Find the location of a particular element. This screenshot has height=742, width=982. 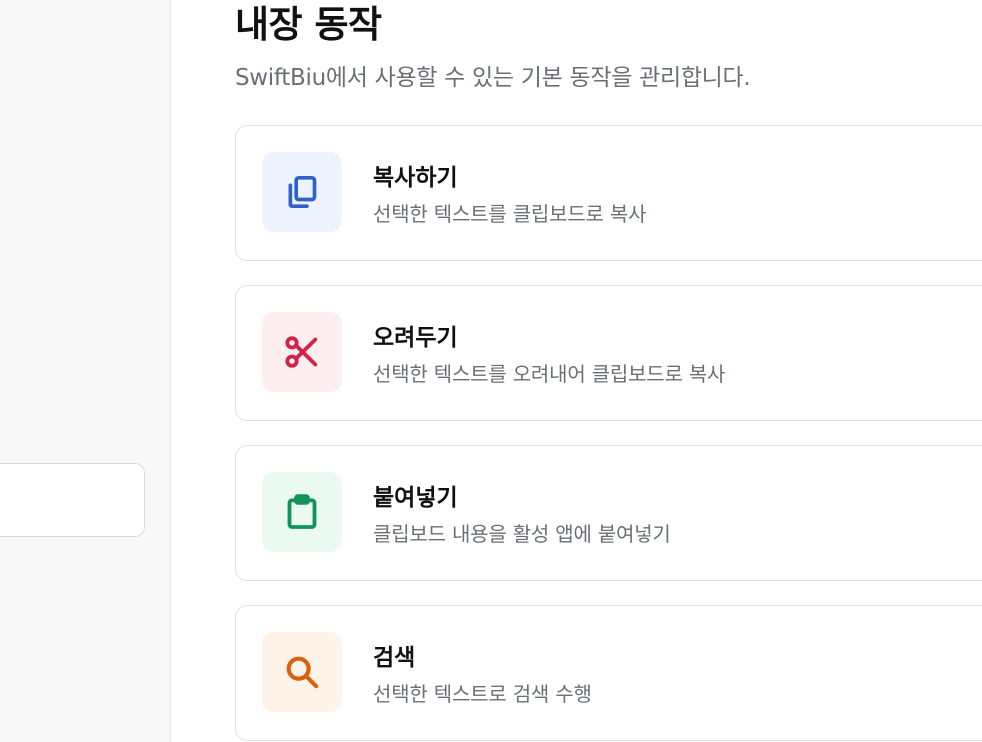

action-card-paste: 붙여넣기 클립보드 내용을 활성 앱에 붙여넣기 is located at coordinates (608, 513).